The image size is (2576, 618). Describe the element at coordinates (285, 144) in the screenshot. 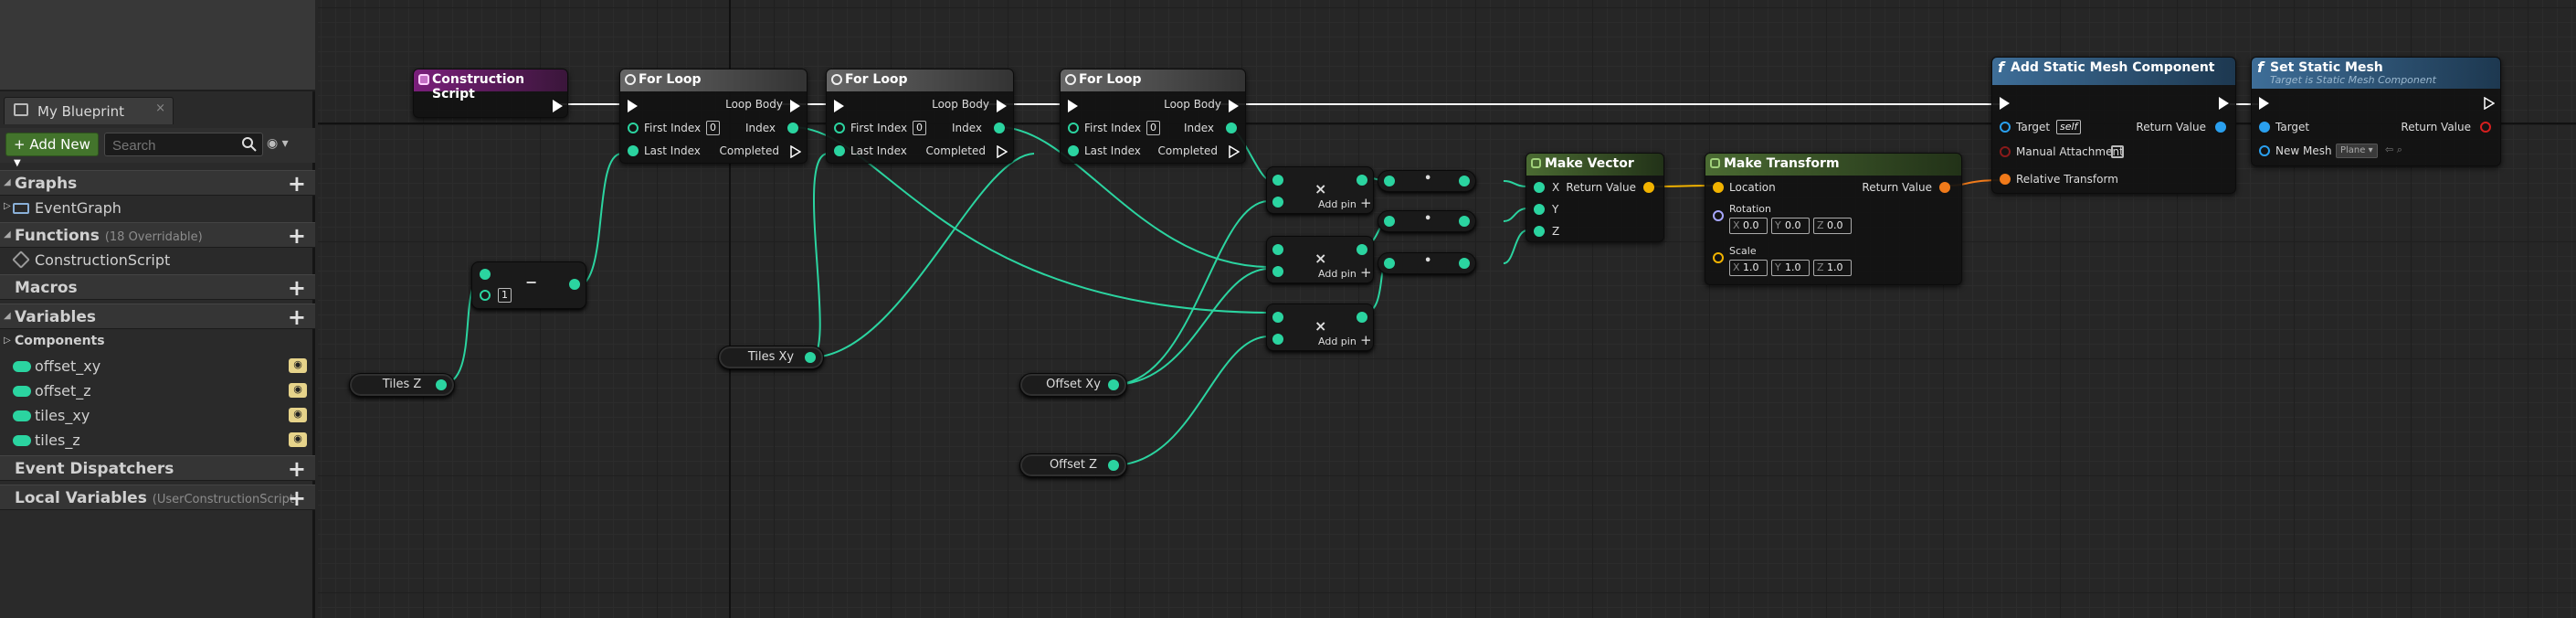

I see `view-options-eye-icon: ◉ ▾` at that location.